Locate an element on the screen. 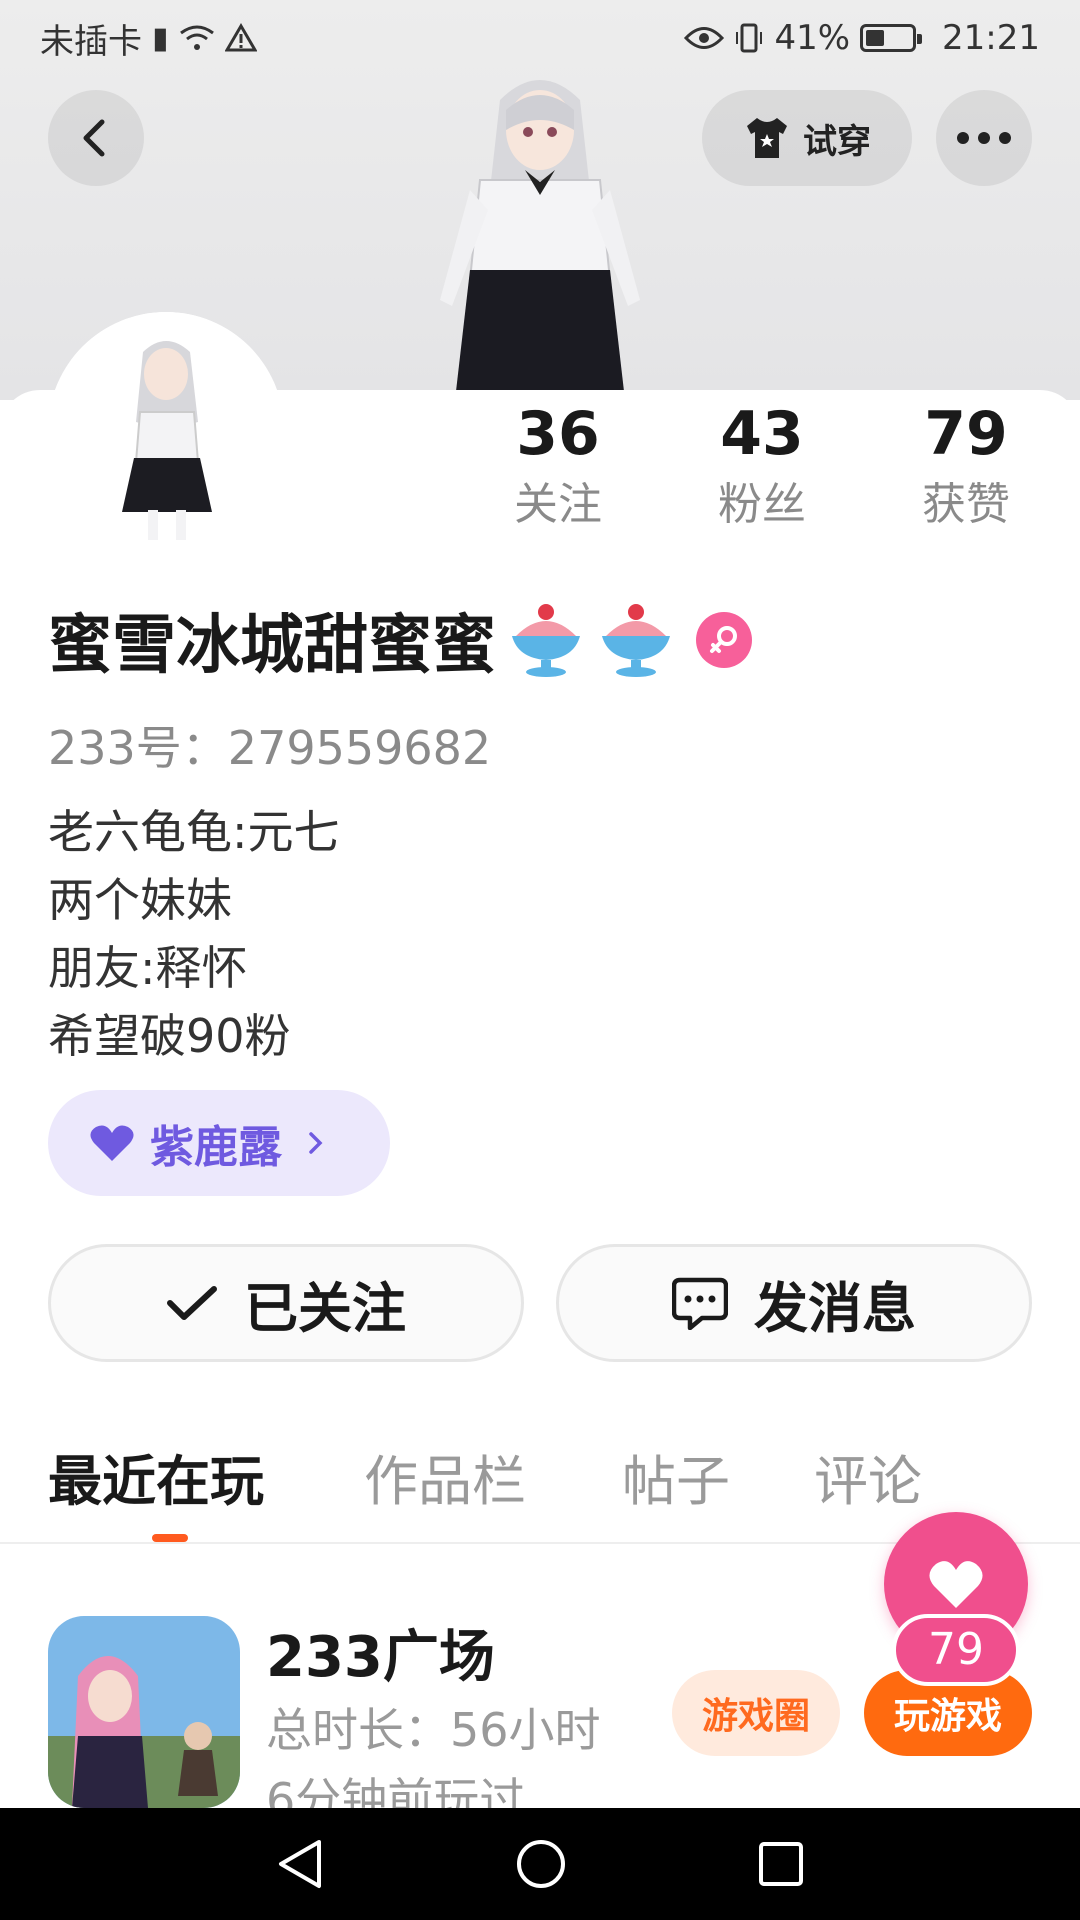  avatar-3d-figure is located at coordinates (540, 240).